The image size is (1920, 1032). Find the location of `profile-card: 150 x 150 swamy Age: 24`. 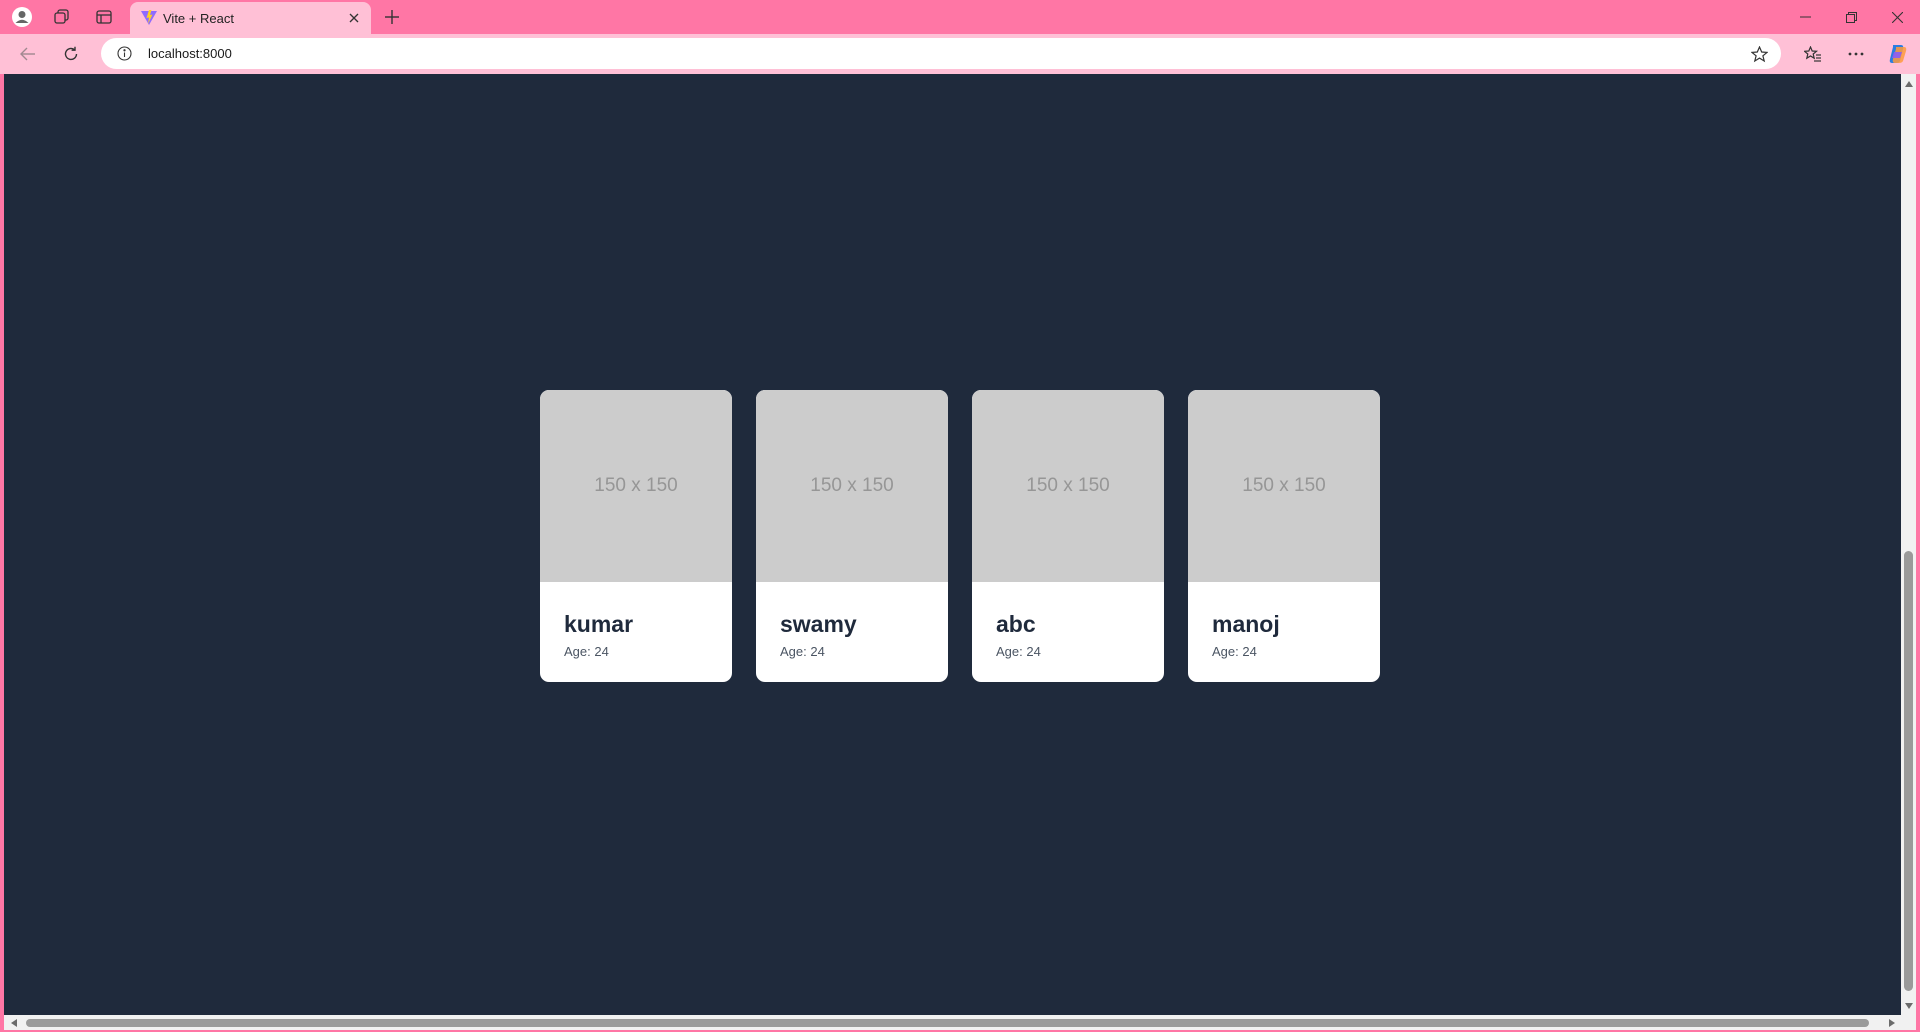

profile-card: 150 x 150 swamy Age: 24 is located at coordinates (852, 536).